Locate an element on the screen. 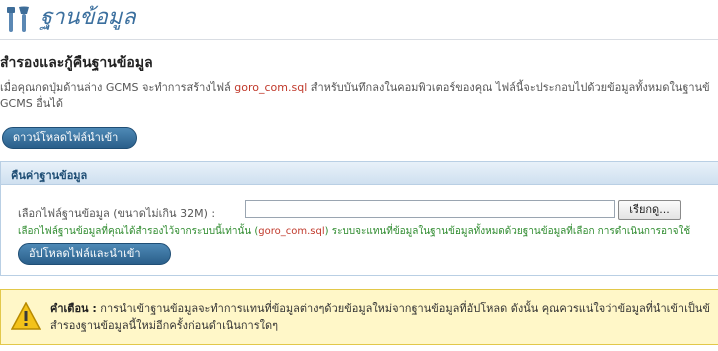  warning-icon is located at coordinates (26, 316).